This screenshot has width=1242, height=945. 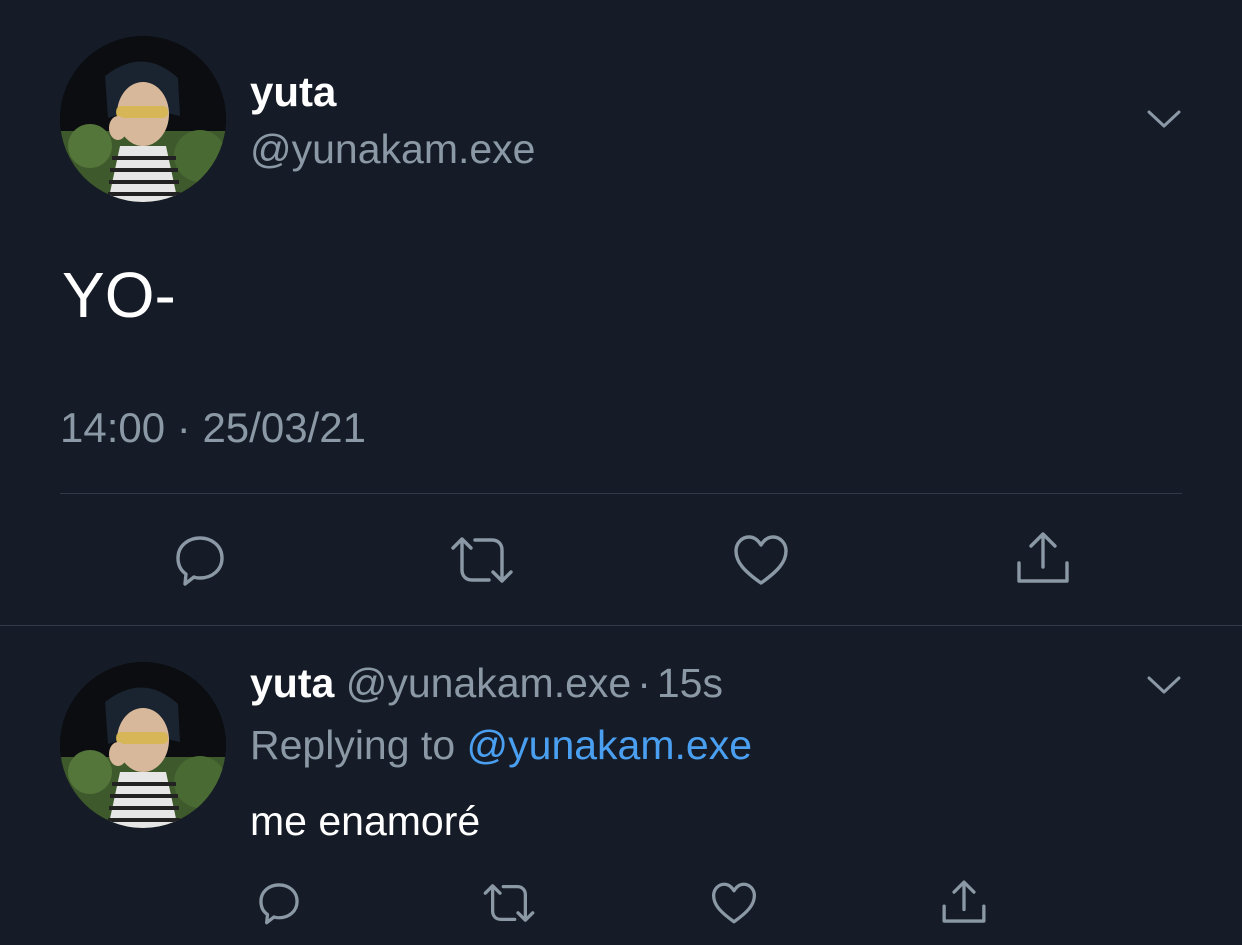 I want to click on replying-to: Replying to @yunakam.exe, so click(x=501, y=745).